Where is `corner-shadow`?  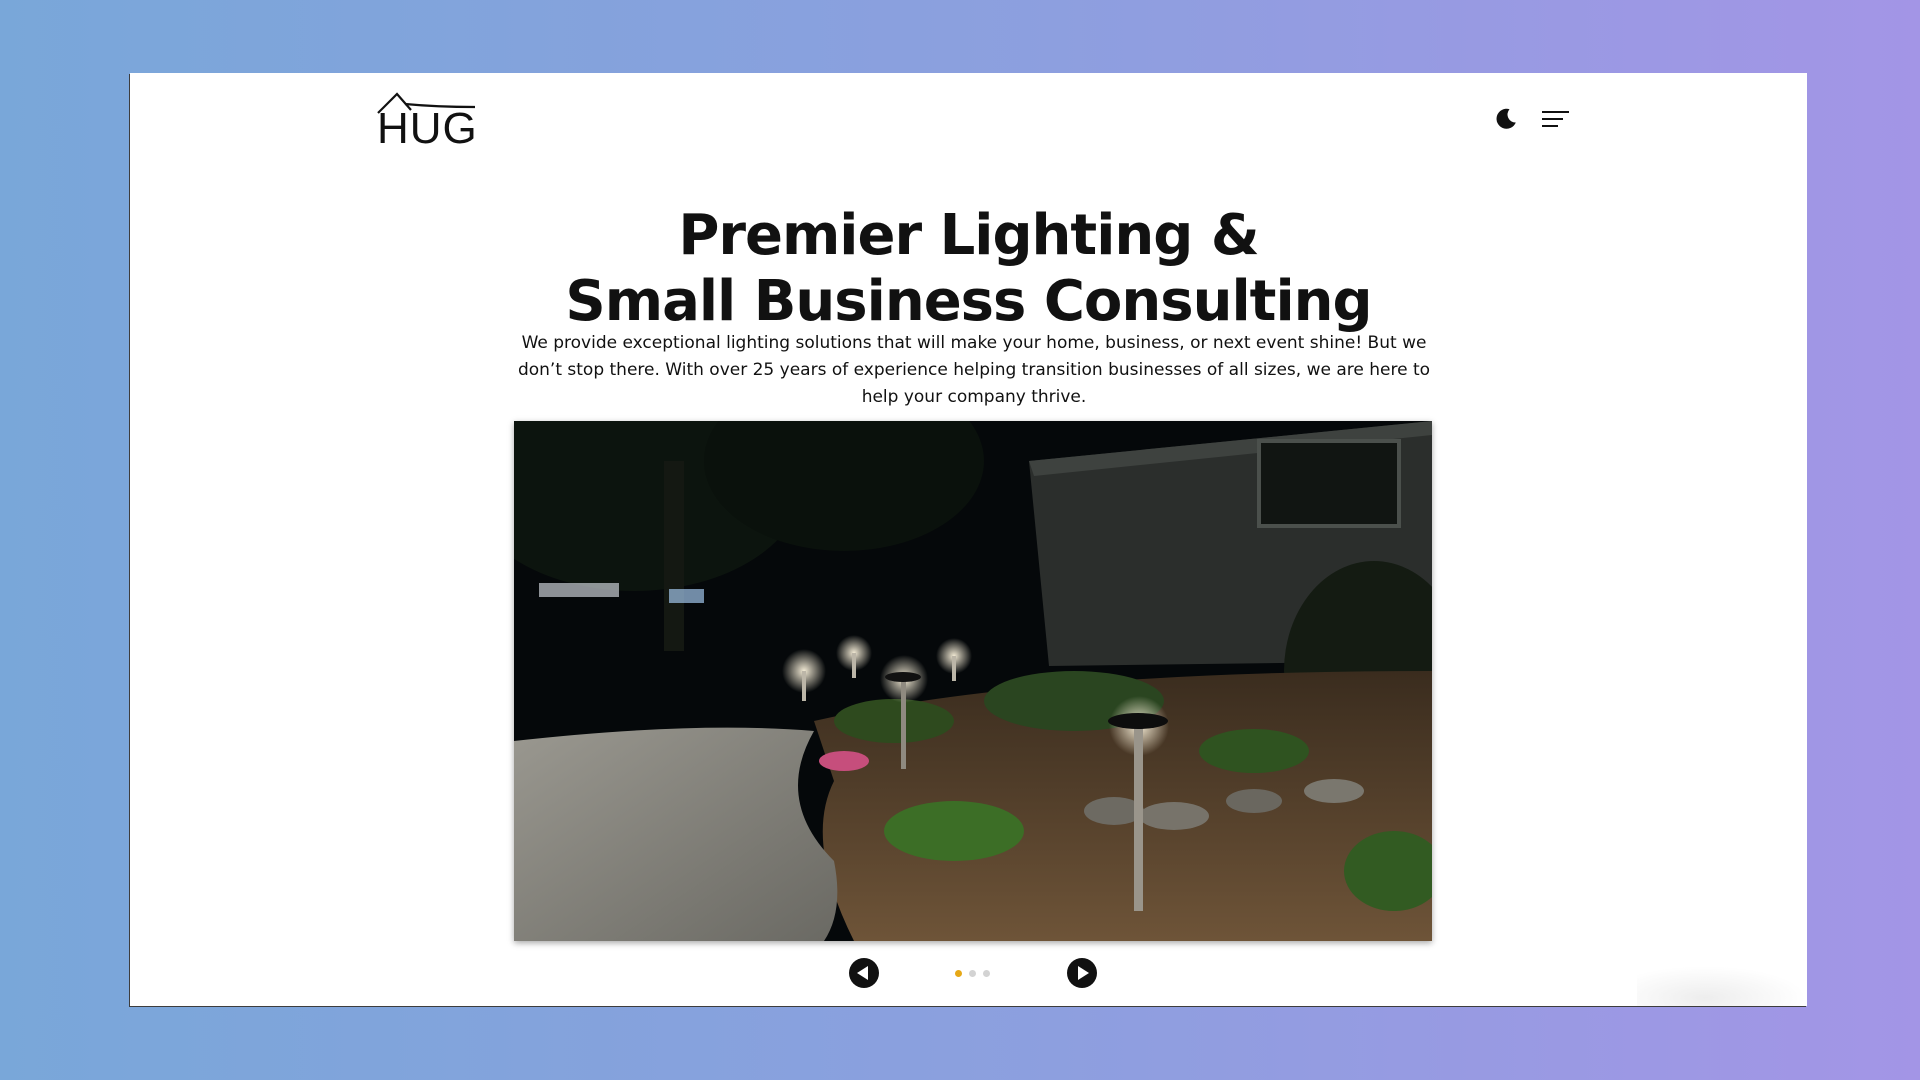
corner-shadow is located at coordinates (1722, 986).